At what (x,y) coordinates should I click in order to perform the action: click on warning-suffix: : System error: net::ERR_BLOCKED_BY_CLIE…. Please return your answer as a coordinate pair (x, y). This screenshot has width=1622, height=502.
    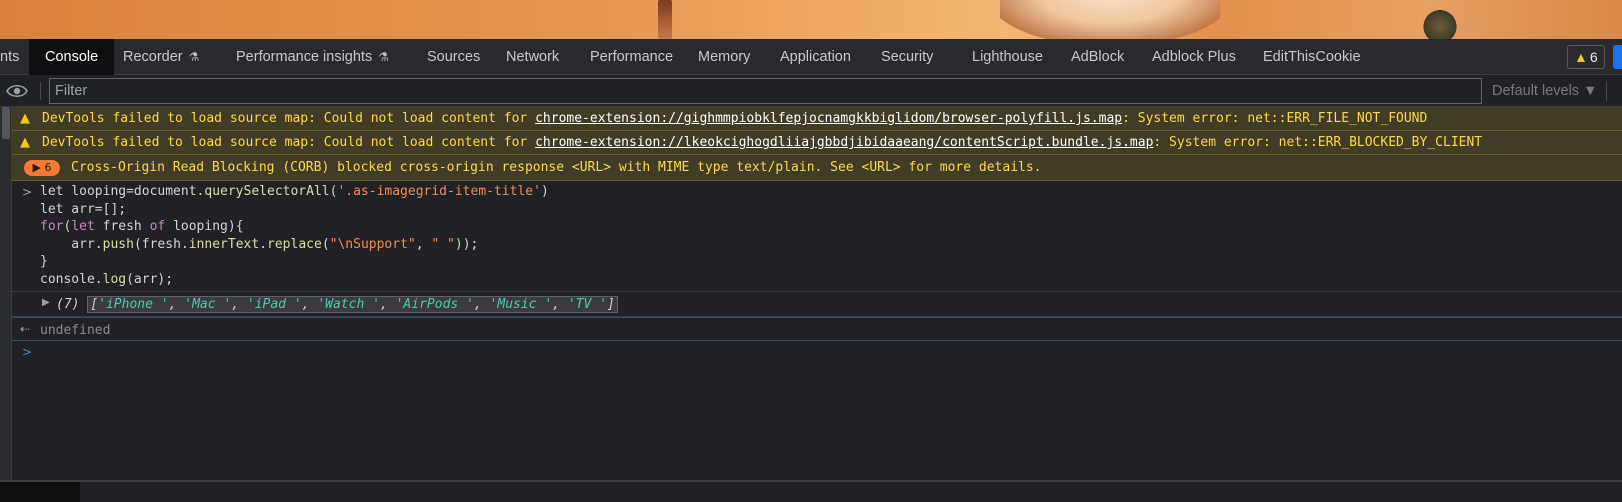
    Looking at the image, I should click on (1318, 142).